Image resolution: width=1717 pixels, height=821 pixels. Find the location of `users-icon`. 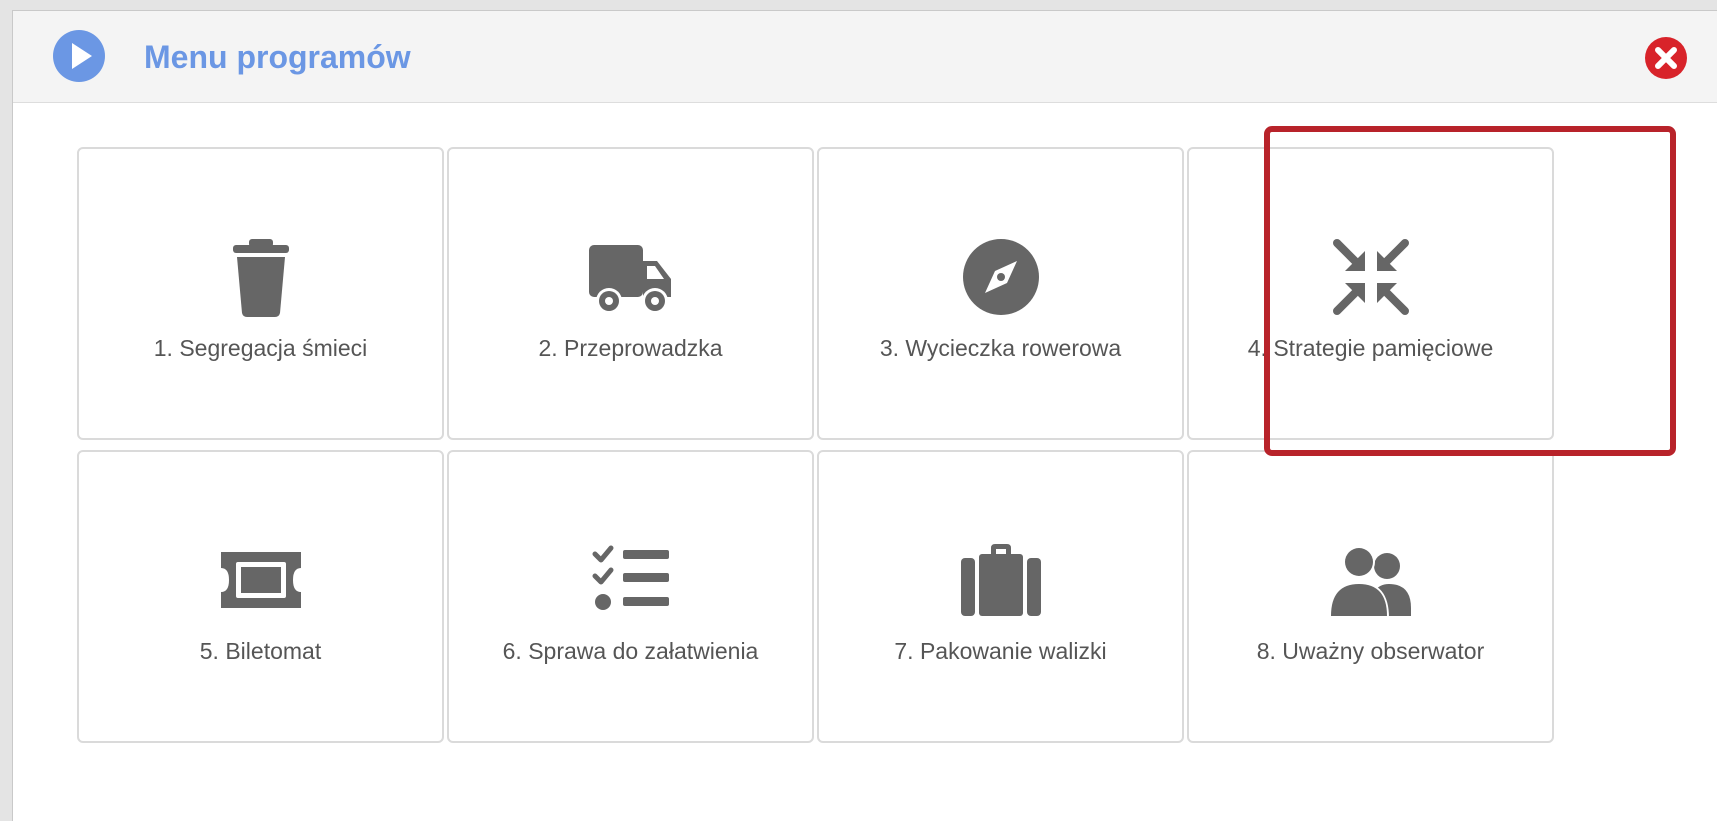

users-icon is located at coordinates (1369, 582).